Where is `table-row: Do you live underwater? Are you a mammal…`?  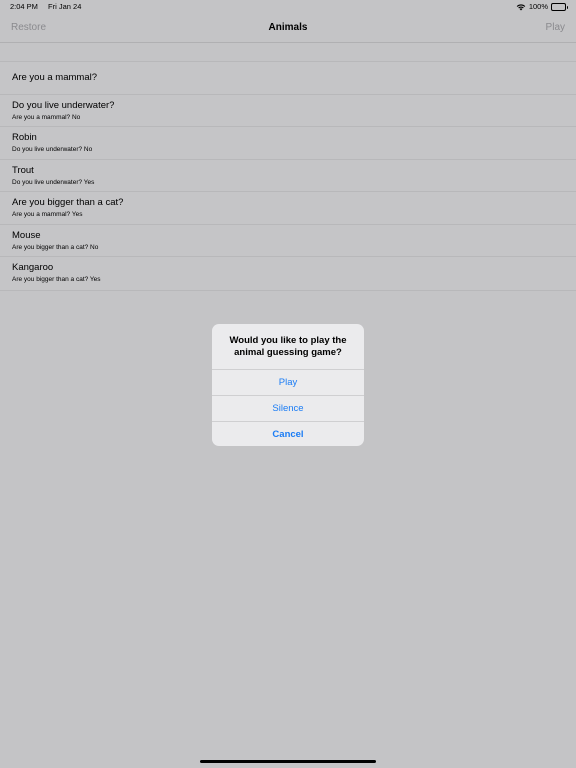 table-row: Do you live underwater? Are you a mammal… is located at coordinates (288, 111).